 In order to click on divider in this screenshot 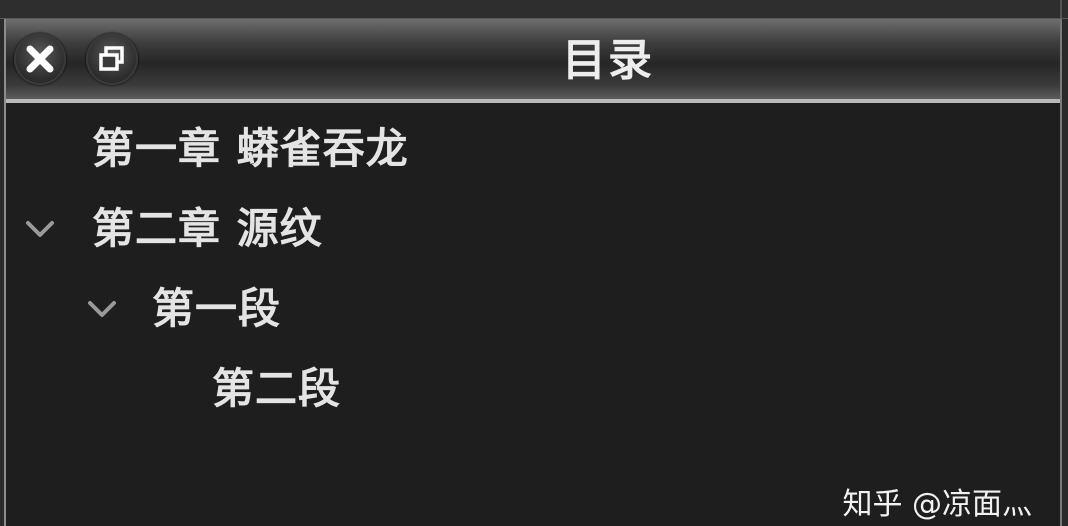, I will do `click(1061, 9)`.